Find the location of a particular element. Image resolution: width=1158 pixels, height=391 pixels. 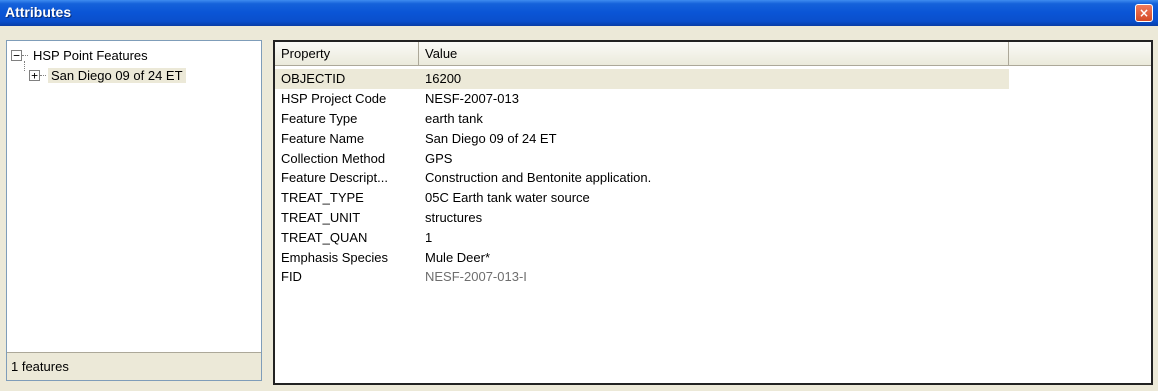

tree-node-root: − HSP Point Features is located at coordinates (81, 55).